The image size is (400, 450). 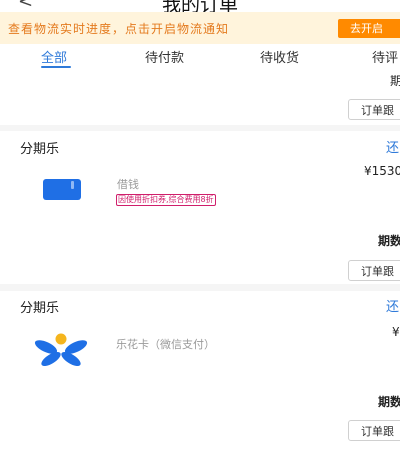 What do you see at coordinates (382, 171) in the screenshot?
I see `order-price: ¥1530` at bounding box center [382, 171].